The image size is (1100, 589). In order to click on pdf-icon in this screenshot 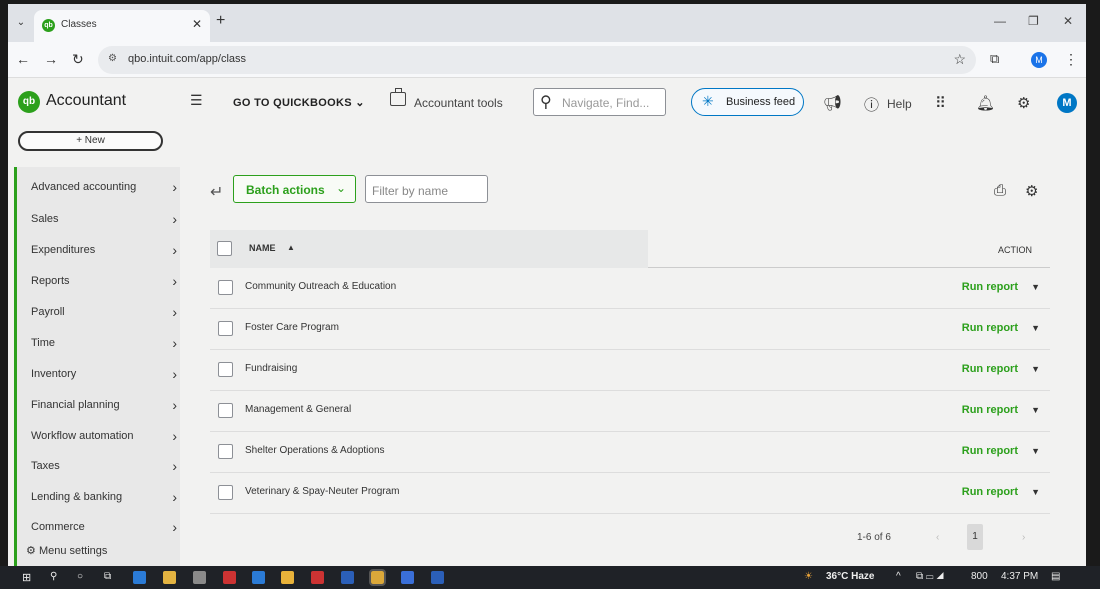, I will do `click(317, 577)`.